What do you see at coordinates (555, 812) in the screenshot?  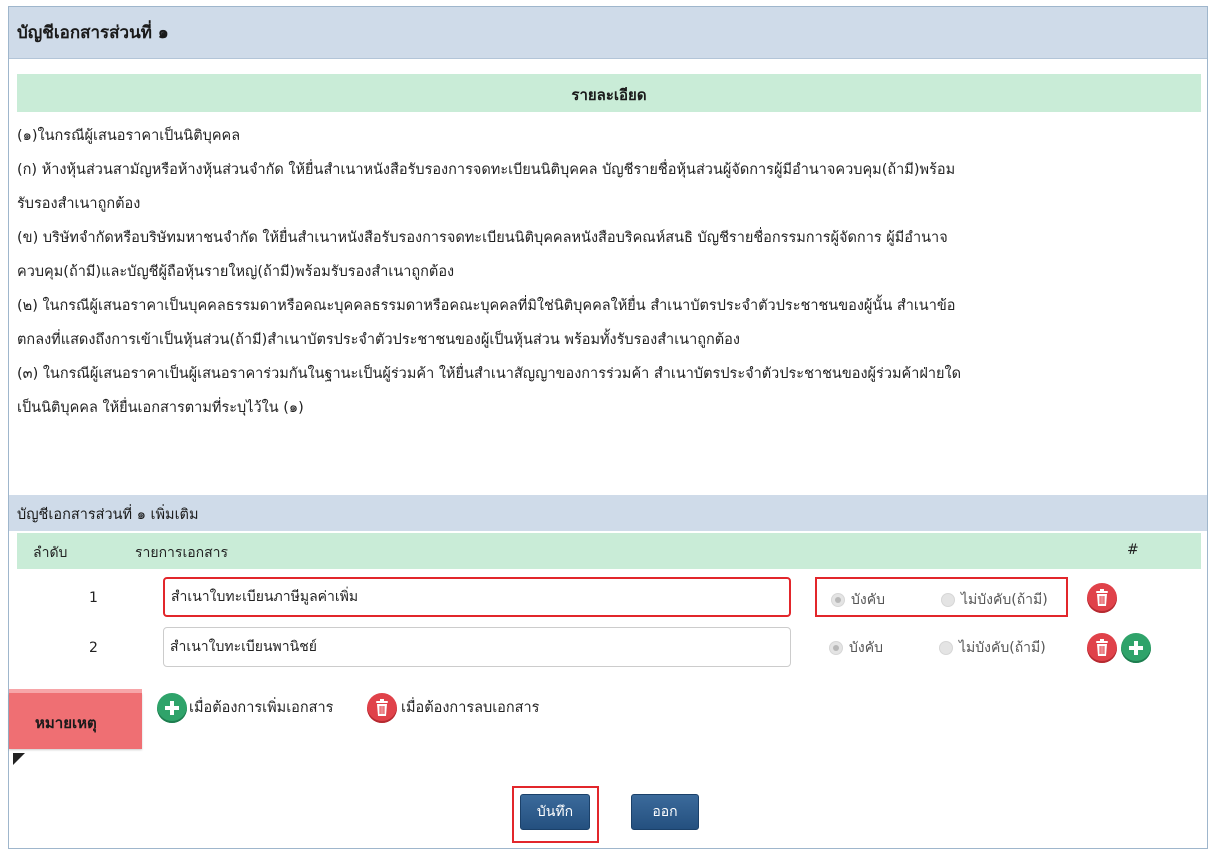 I see `save-button: บันทึก` at bounding box center [555, 812].